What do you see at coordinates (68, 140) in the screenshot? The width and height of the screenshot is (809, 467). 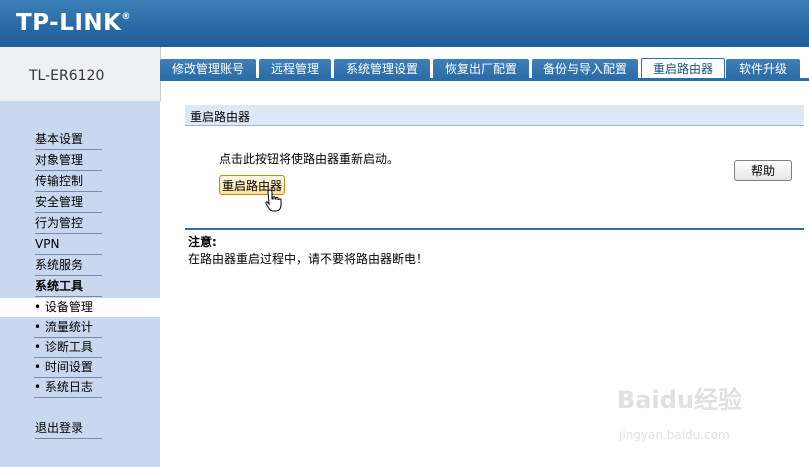 I see `sidebar-item-basic-settings: 基本设置` at bounding box center [68, 140].